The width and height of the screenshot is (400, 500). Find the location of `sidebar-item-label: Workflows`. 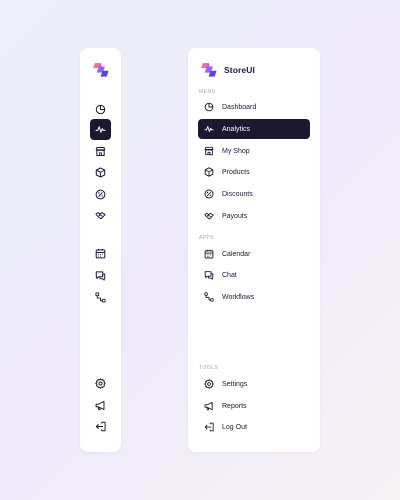

sidebar-item-label: Workflows is located at coordinates (238, 297).